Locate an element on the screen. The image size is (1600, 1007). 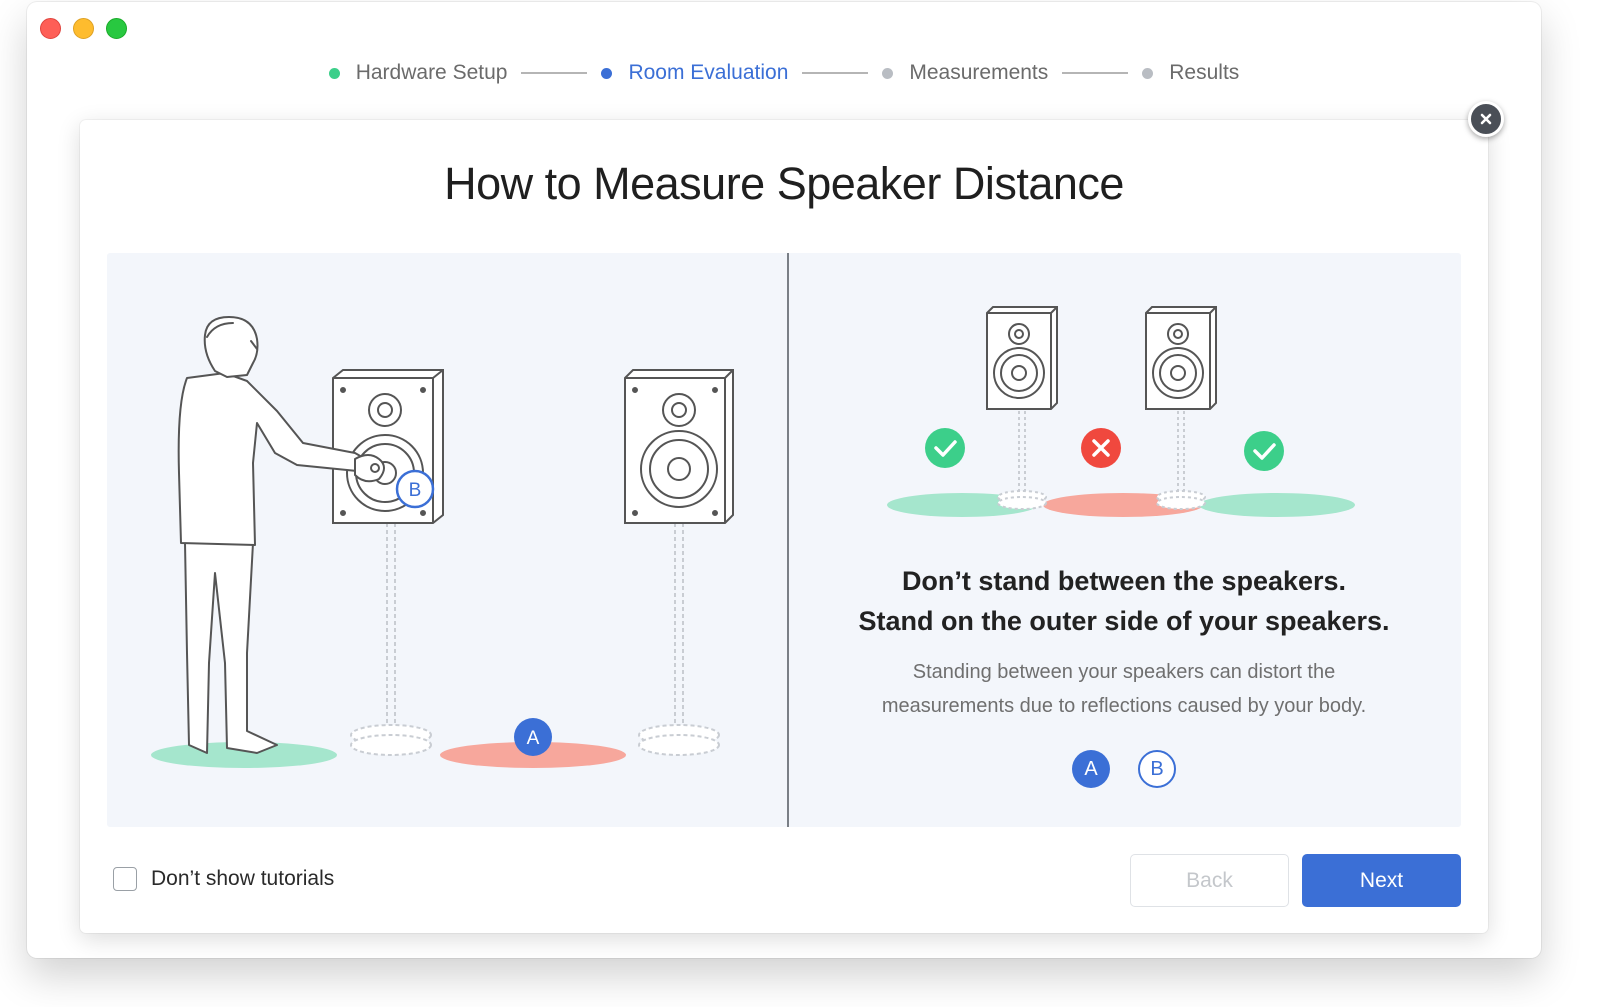
illustration-badge-a-label: A is located at coordinates (533, 738).